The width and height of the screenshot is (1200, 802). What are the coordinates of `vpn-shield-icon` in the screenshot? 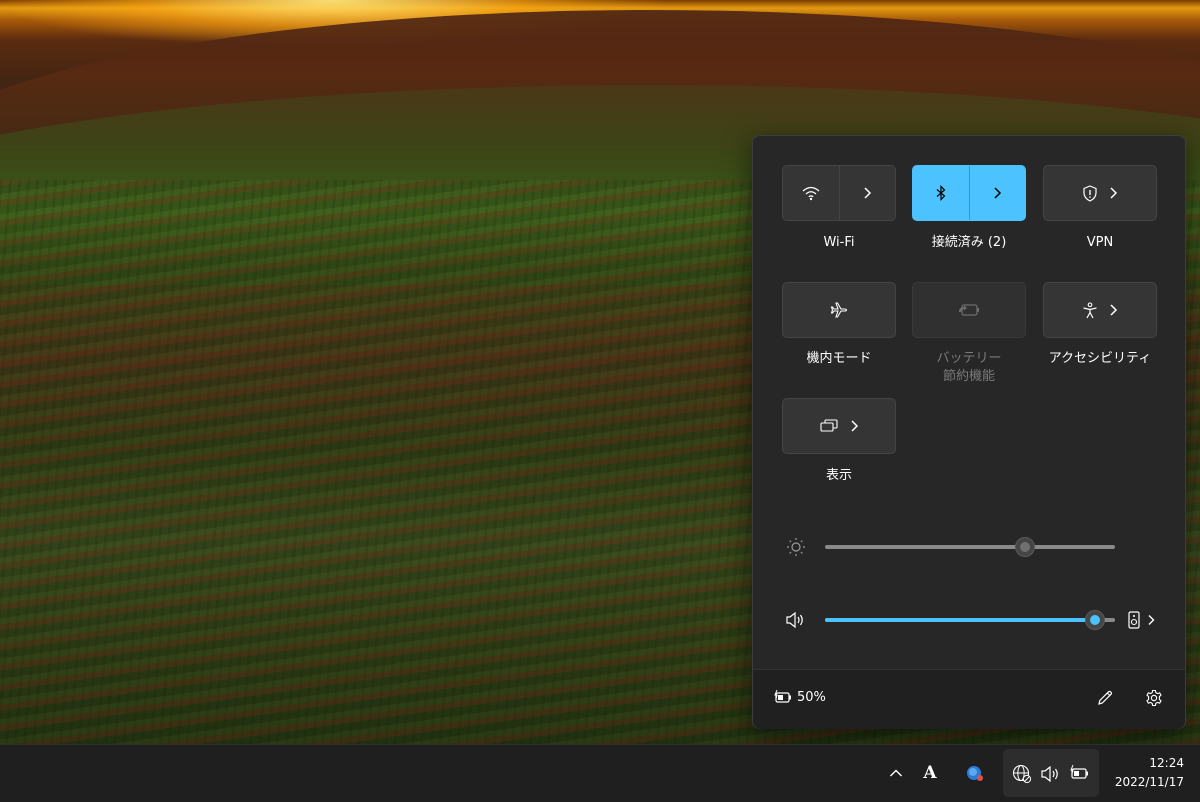 It's located at (1090, 193).